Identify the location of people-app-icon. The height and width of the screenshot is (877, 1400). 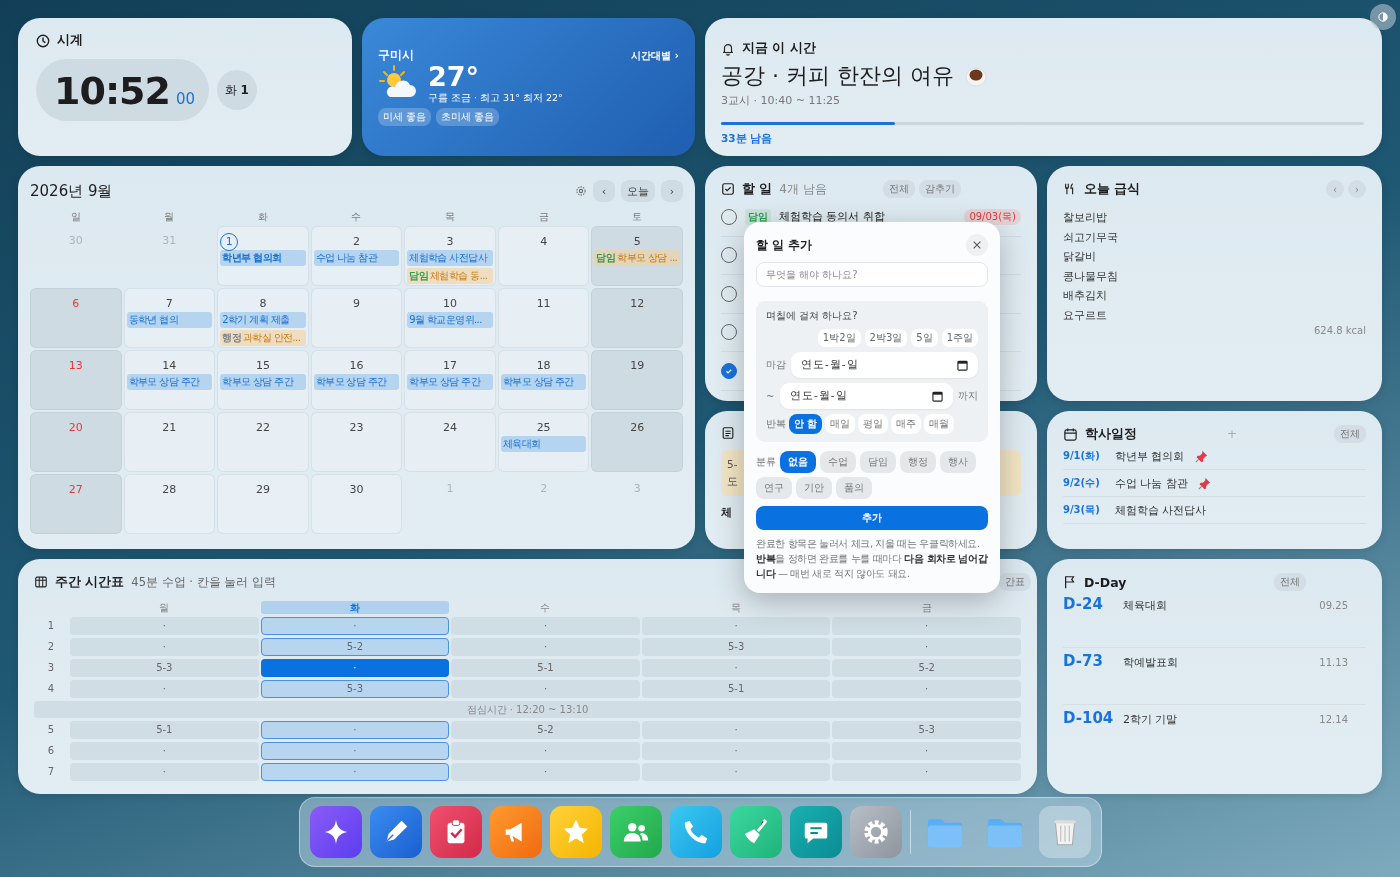
(635, 832).